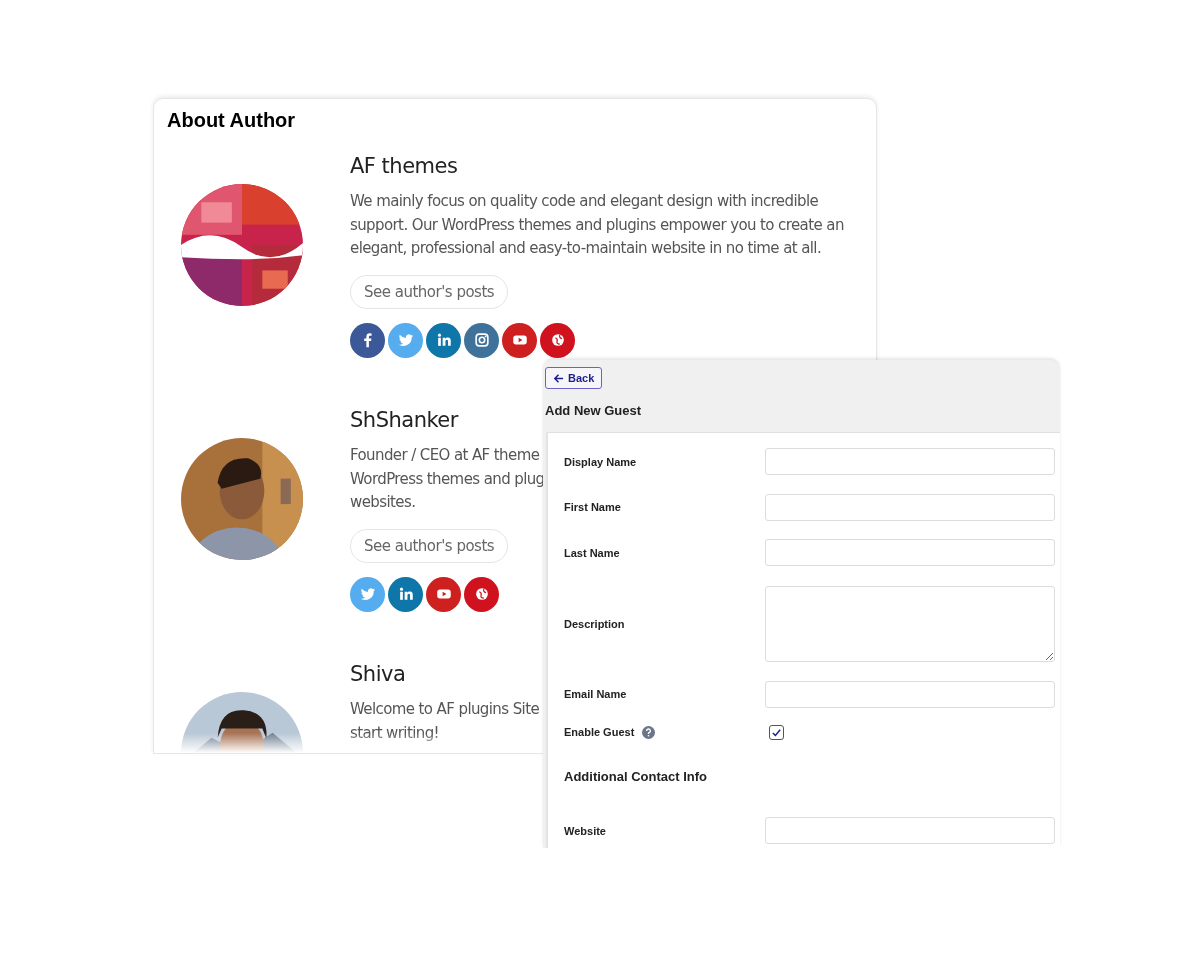 The width and height of the screenshot is (1200, 960). What do you see at coordinates (404, 420) in the screenshot?
I see `author-name: ShShanker` at bounding box center [404, 420].